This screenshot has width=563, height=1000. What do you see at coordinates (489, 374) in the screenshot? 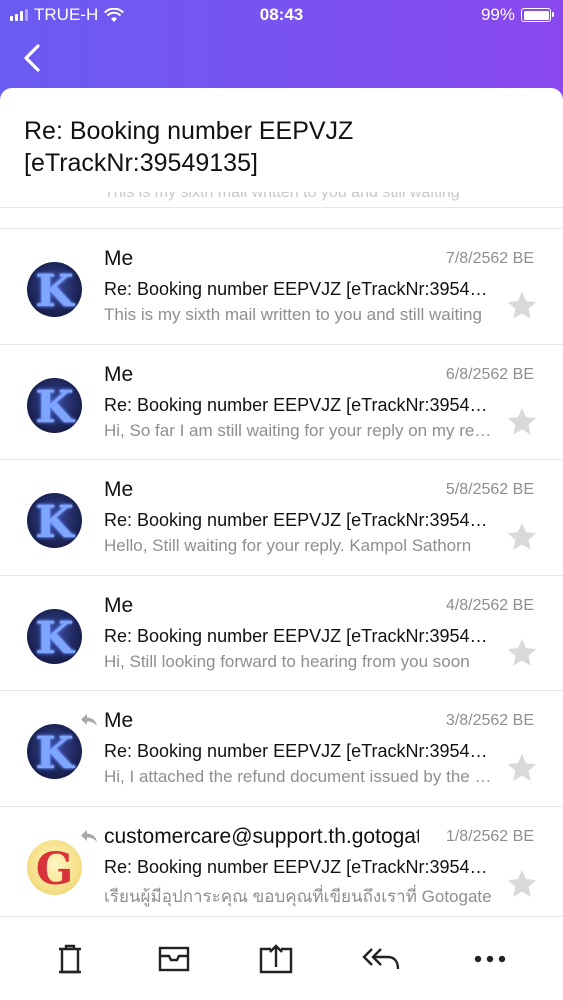
I see `message-date: 6/8/2562 BE` at bounding box center [489, 374].